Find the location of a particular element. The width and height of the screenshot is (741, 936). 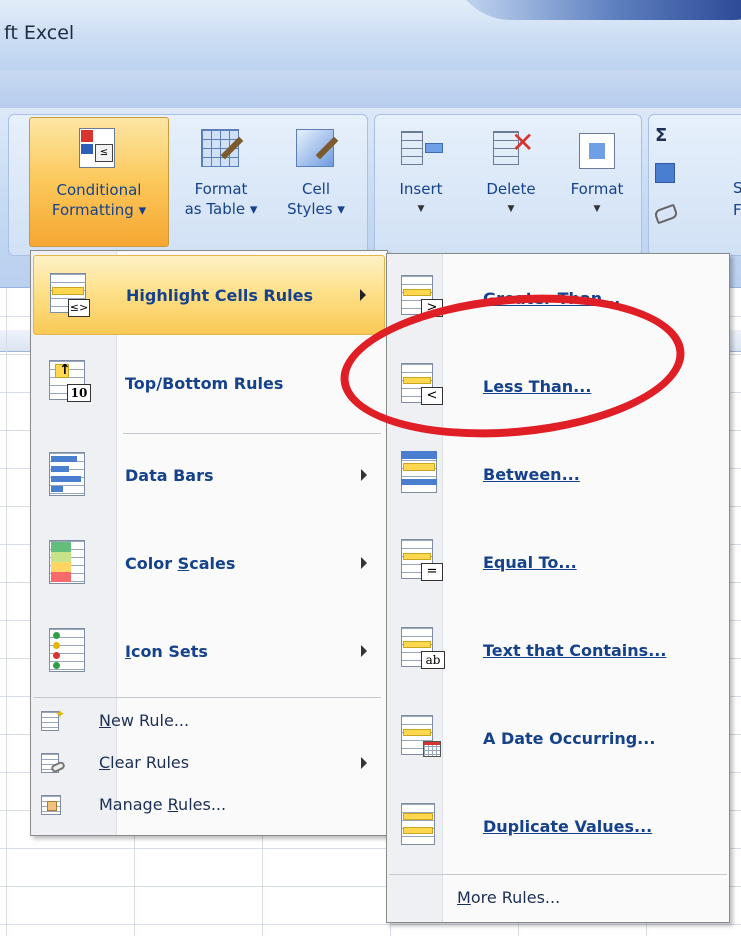

format-as-table-icon is located at coordinates (221, 149).